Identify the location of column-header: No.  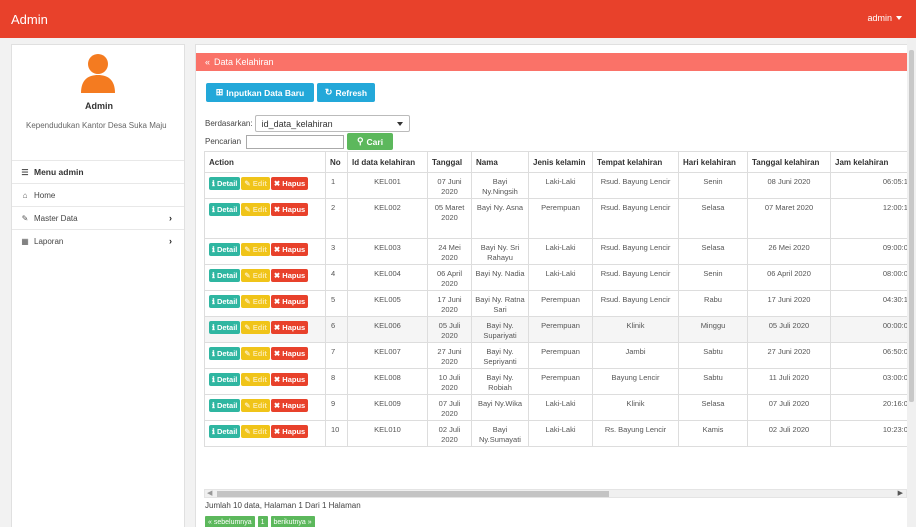
(336, 162).